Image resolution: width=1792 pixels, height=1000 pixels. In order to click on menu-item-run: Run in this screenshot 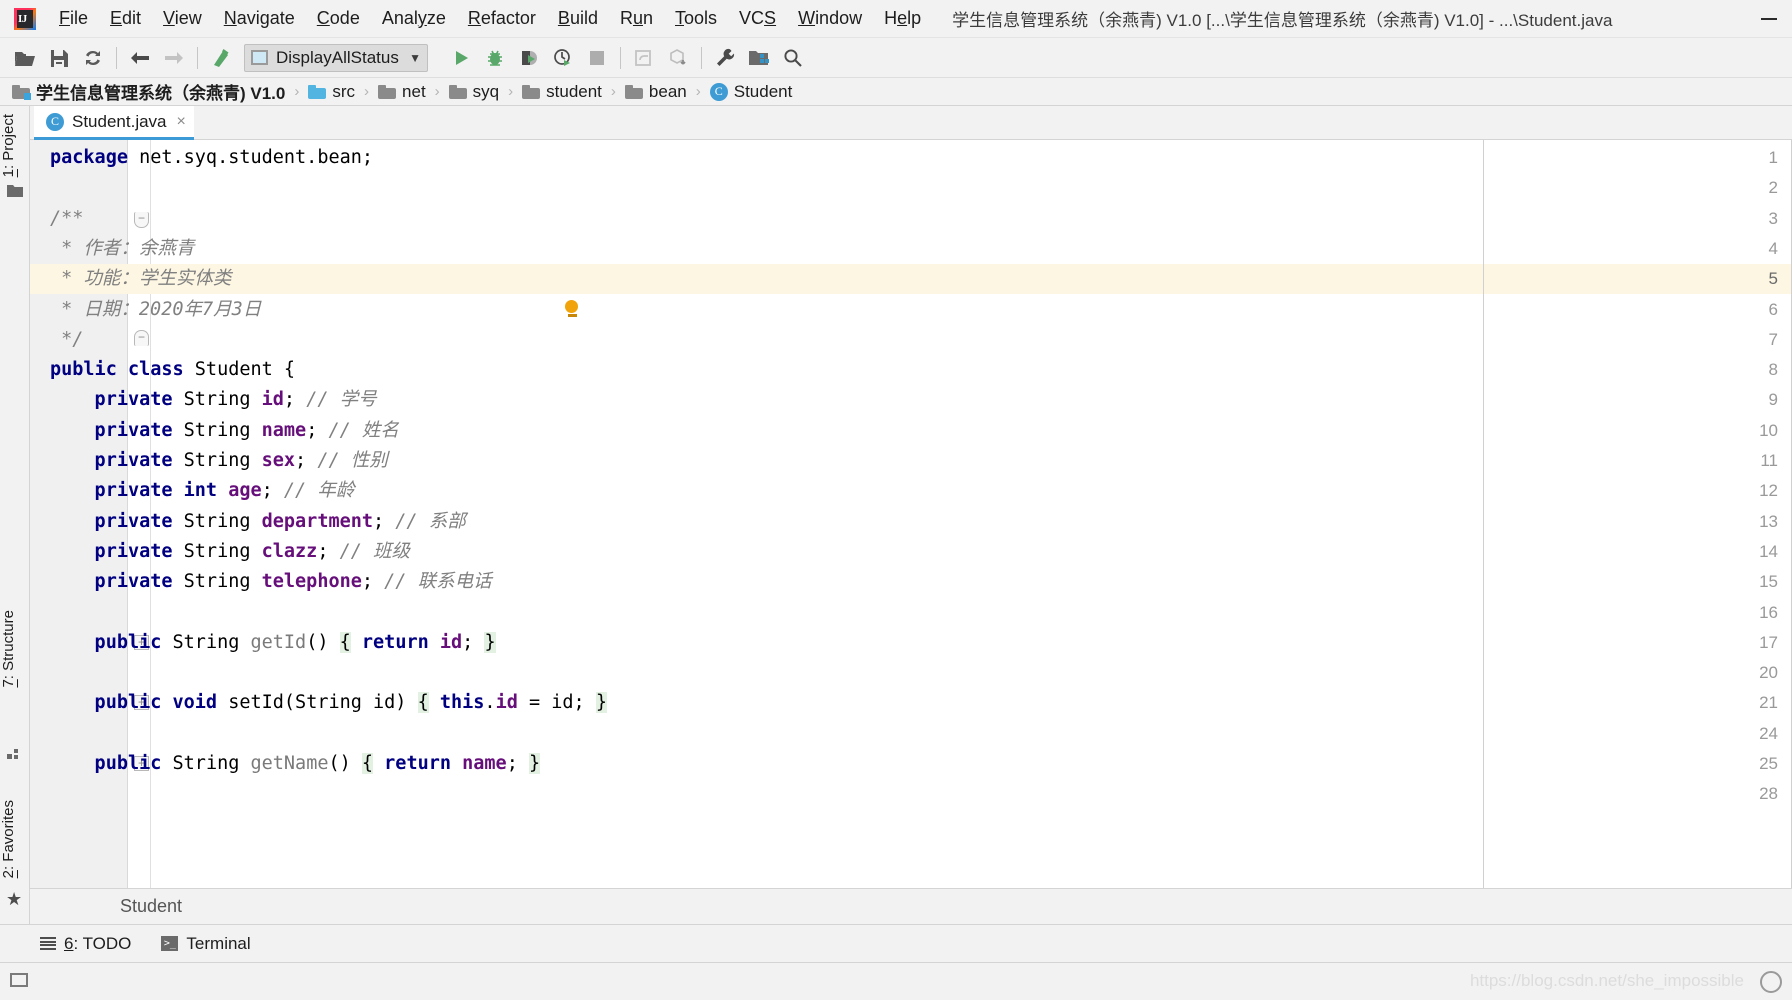, I will do `click(636, 18)`.